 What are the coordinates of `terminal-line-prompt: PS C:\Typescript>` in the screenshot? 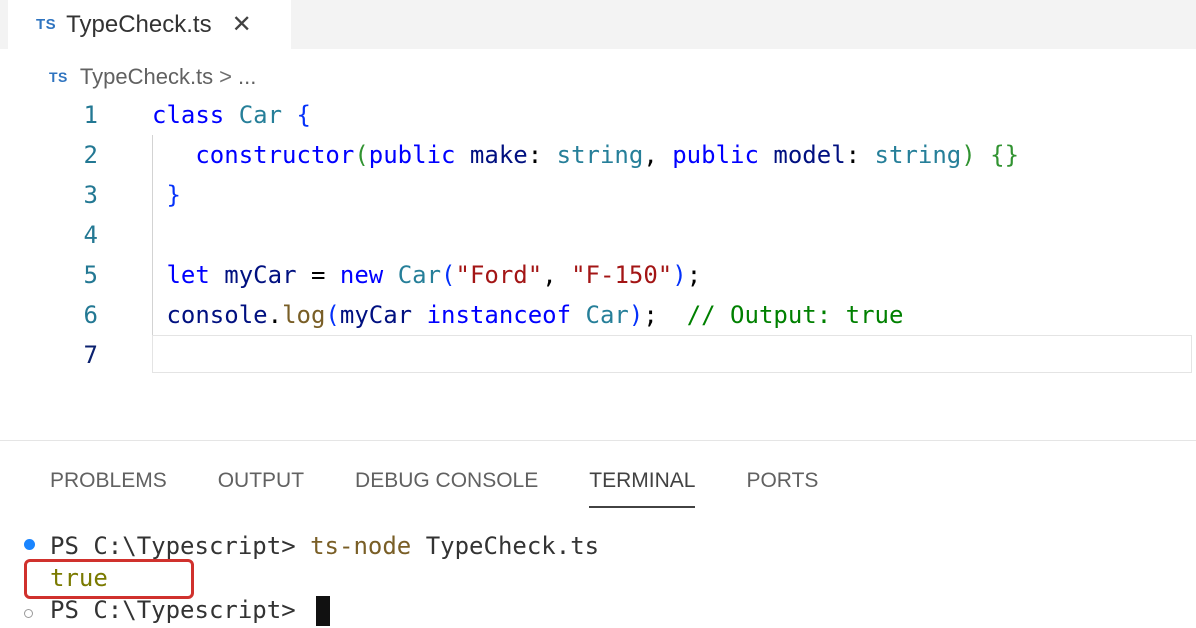 It's located at (190, 610).